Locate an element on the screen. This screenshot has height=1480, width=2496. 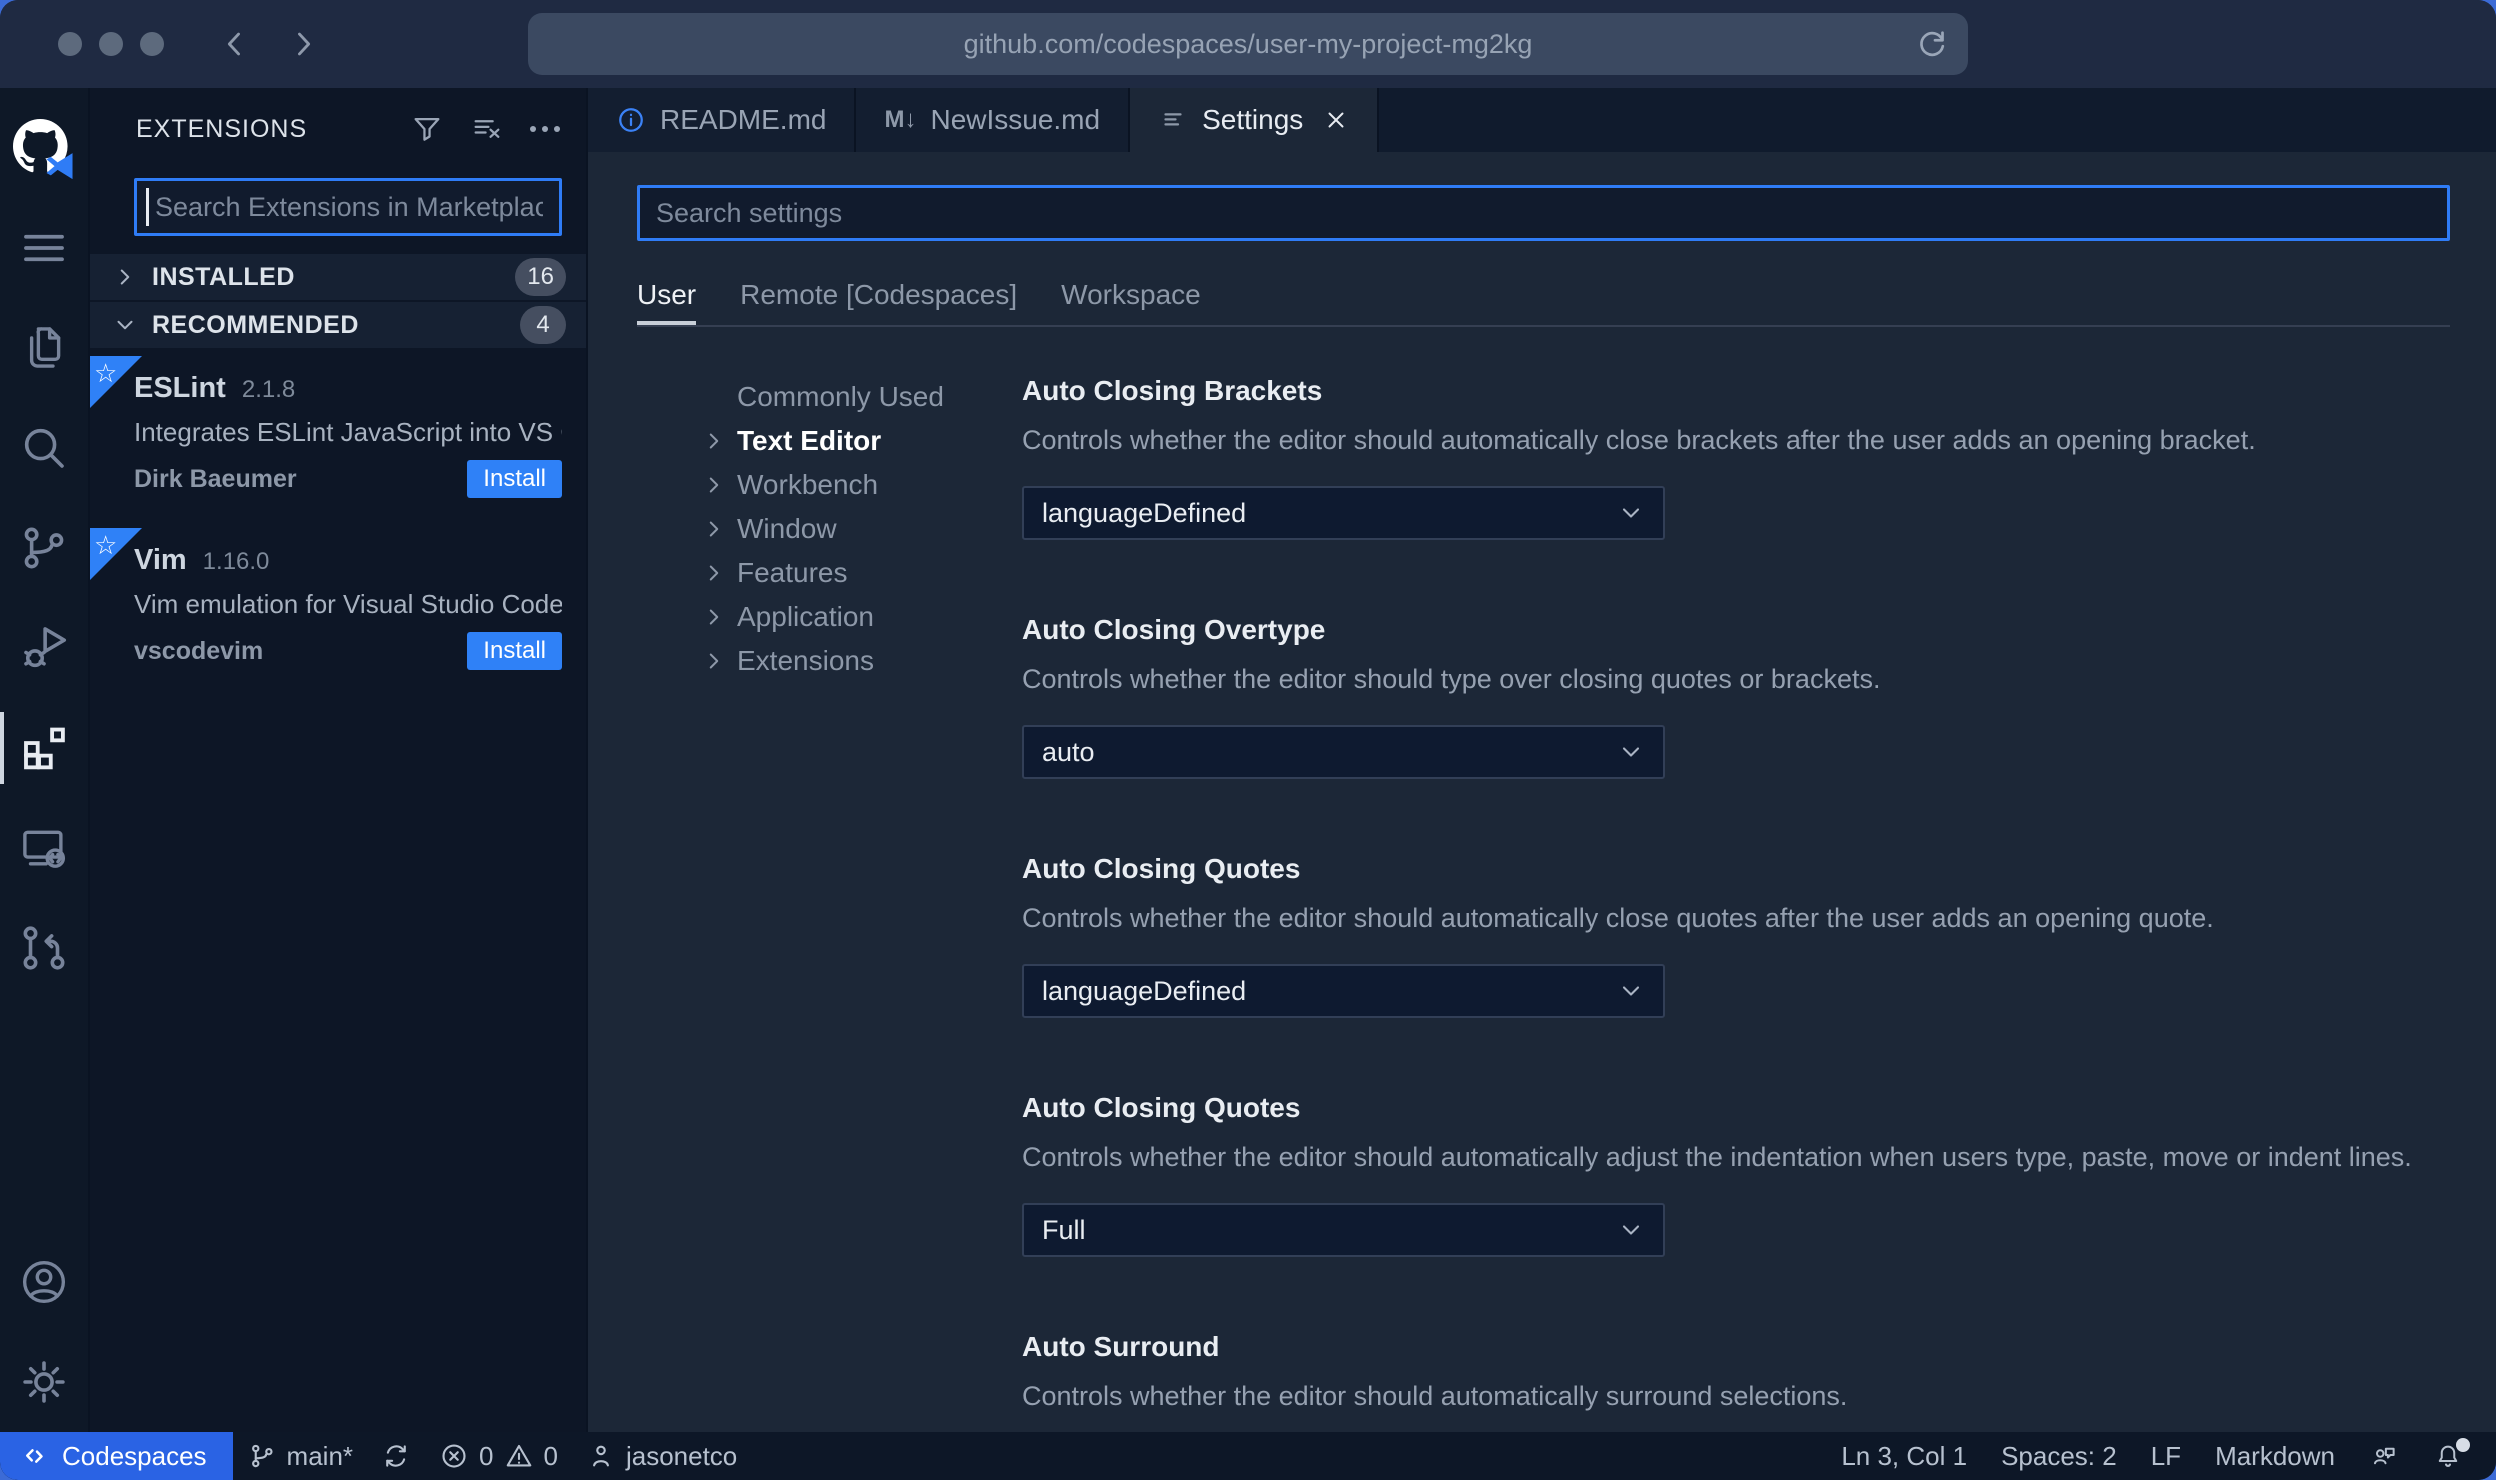
section-installed: INSTALLED 16 is located at coordinates (338, 277).